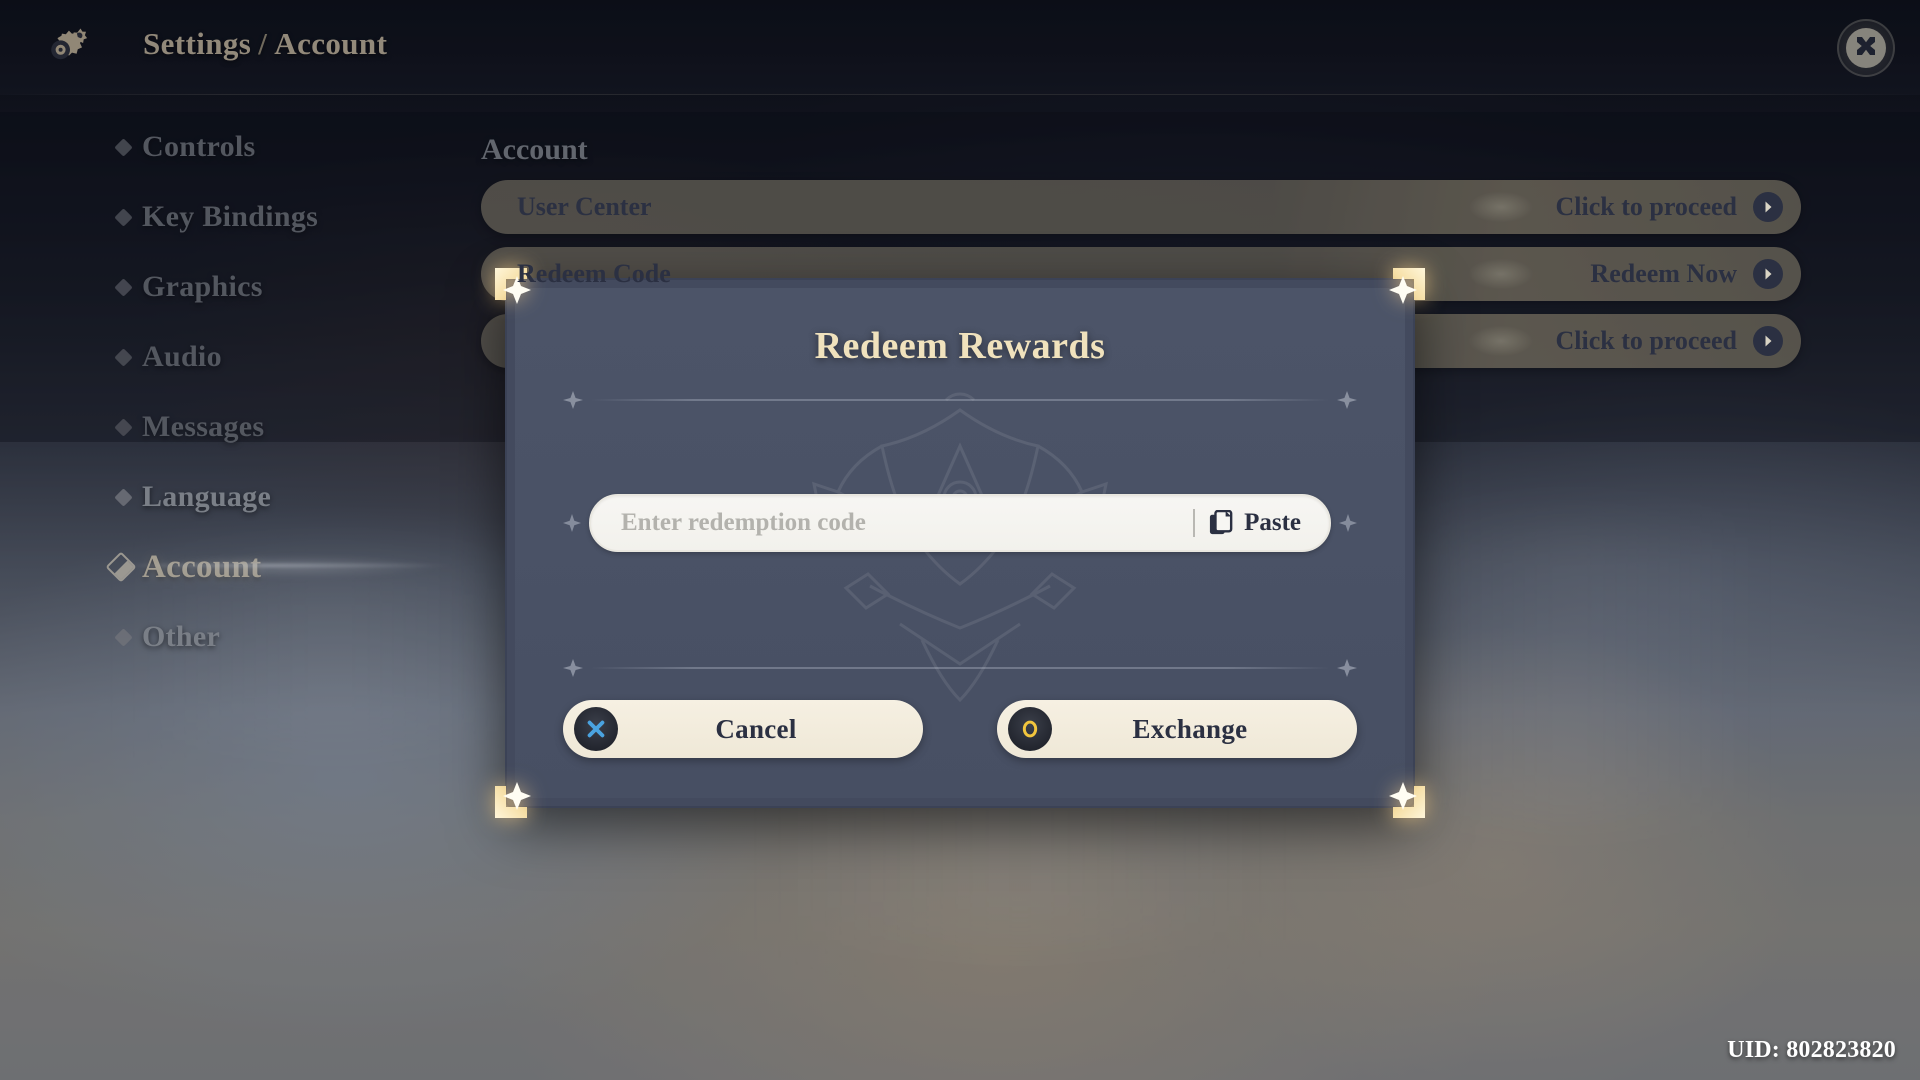 This screenshot has height=1080, width=1920. Describe the element at coordinates (743, 729) in the screenshot. I see `cancel-button: Cancel` at that location.